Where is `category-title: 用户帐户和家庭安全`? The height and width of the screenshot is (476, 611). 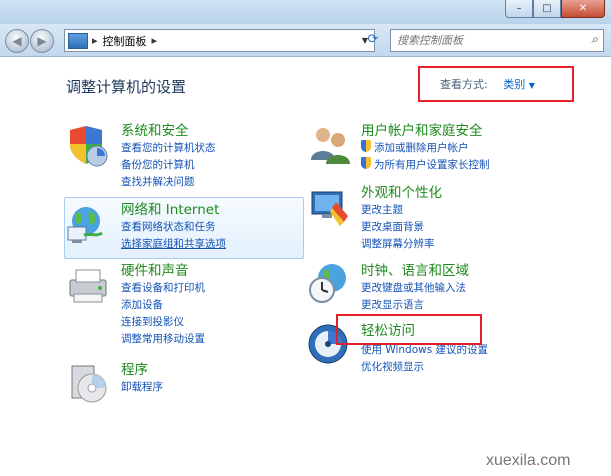 category-title: 用户帐户和家庭安全 is located at coordinates (425, 131).